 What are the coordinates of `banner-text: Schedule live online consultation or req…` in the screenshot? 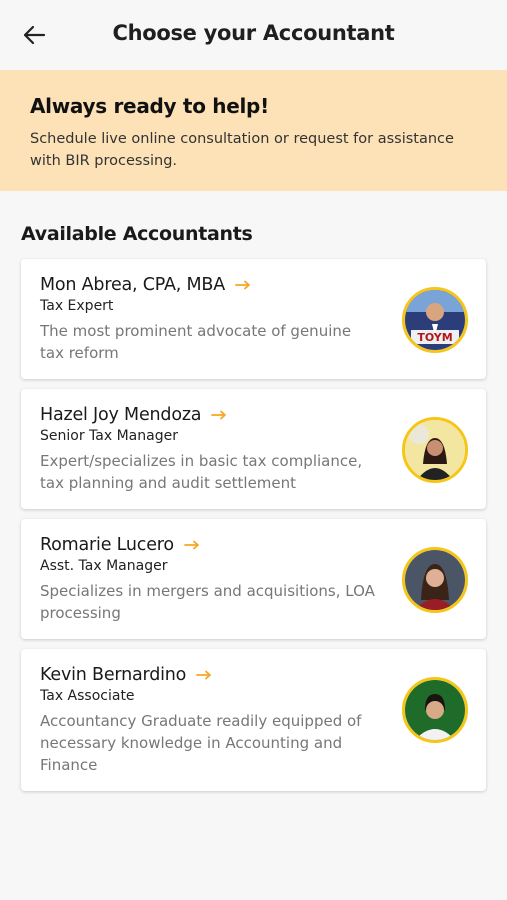 It's located at (242, 150).